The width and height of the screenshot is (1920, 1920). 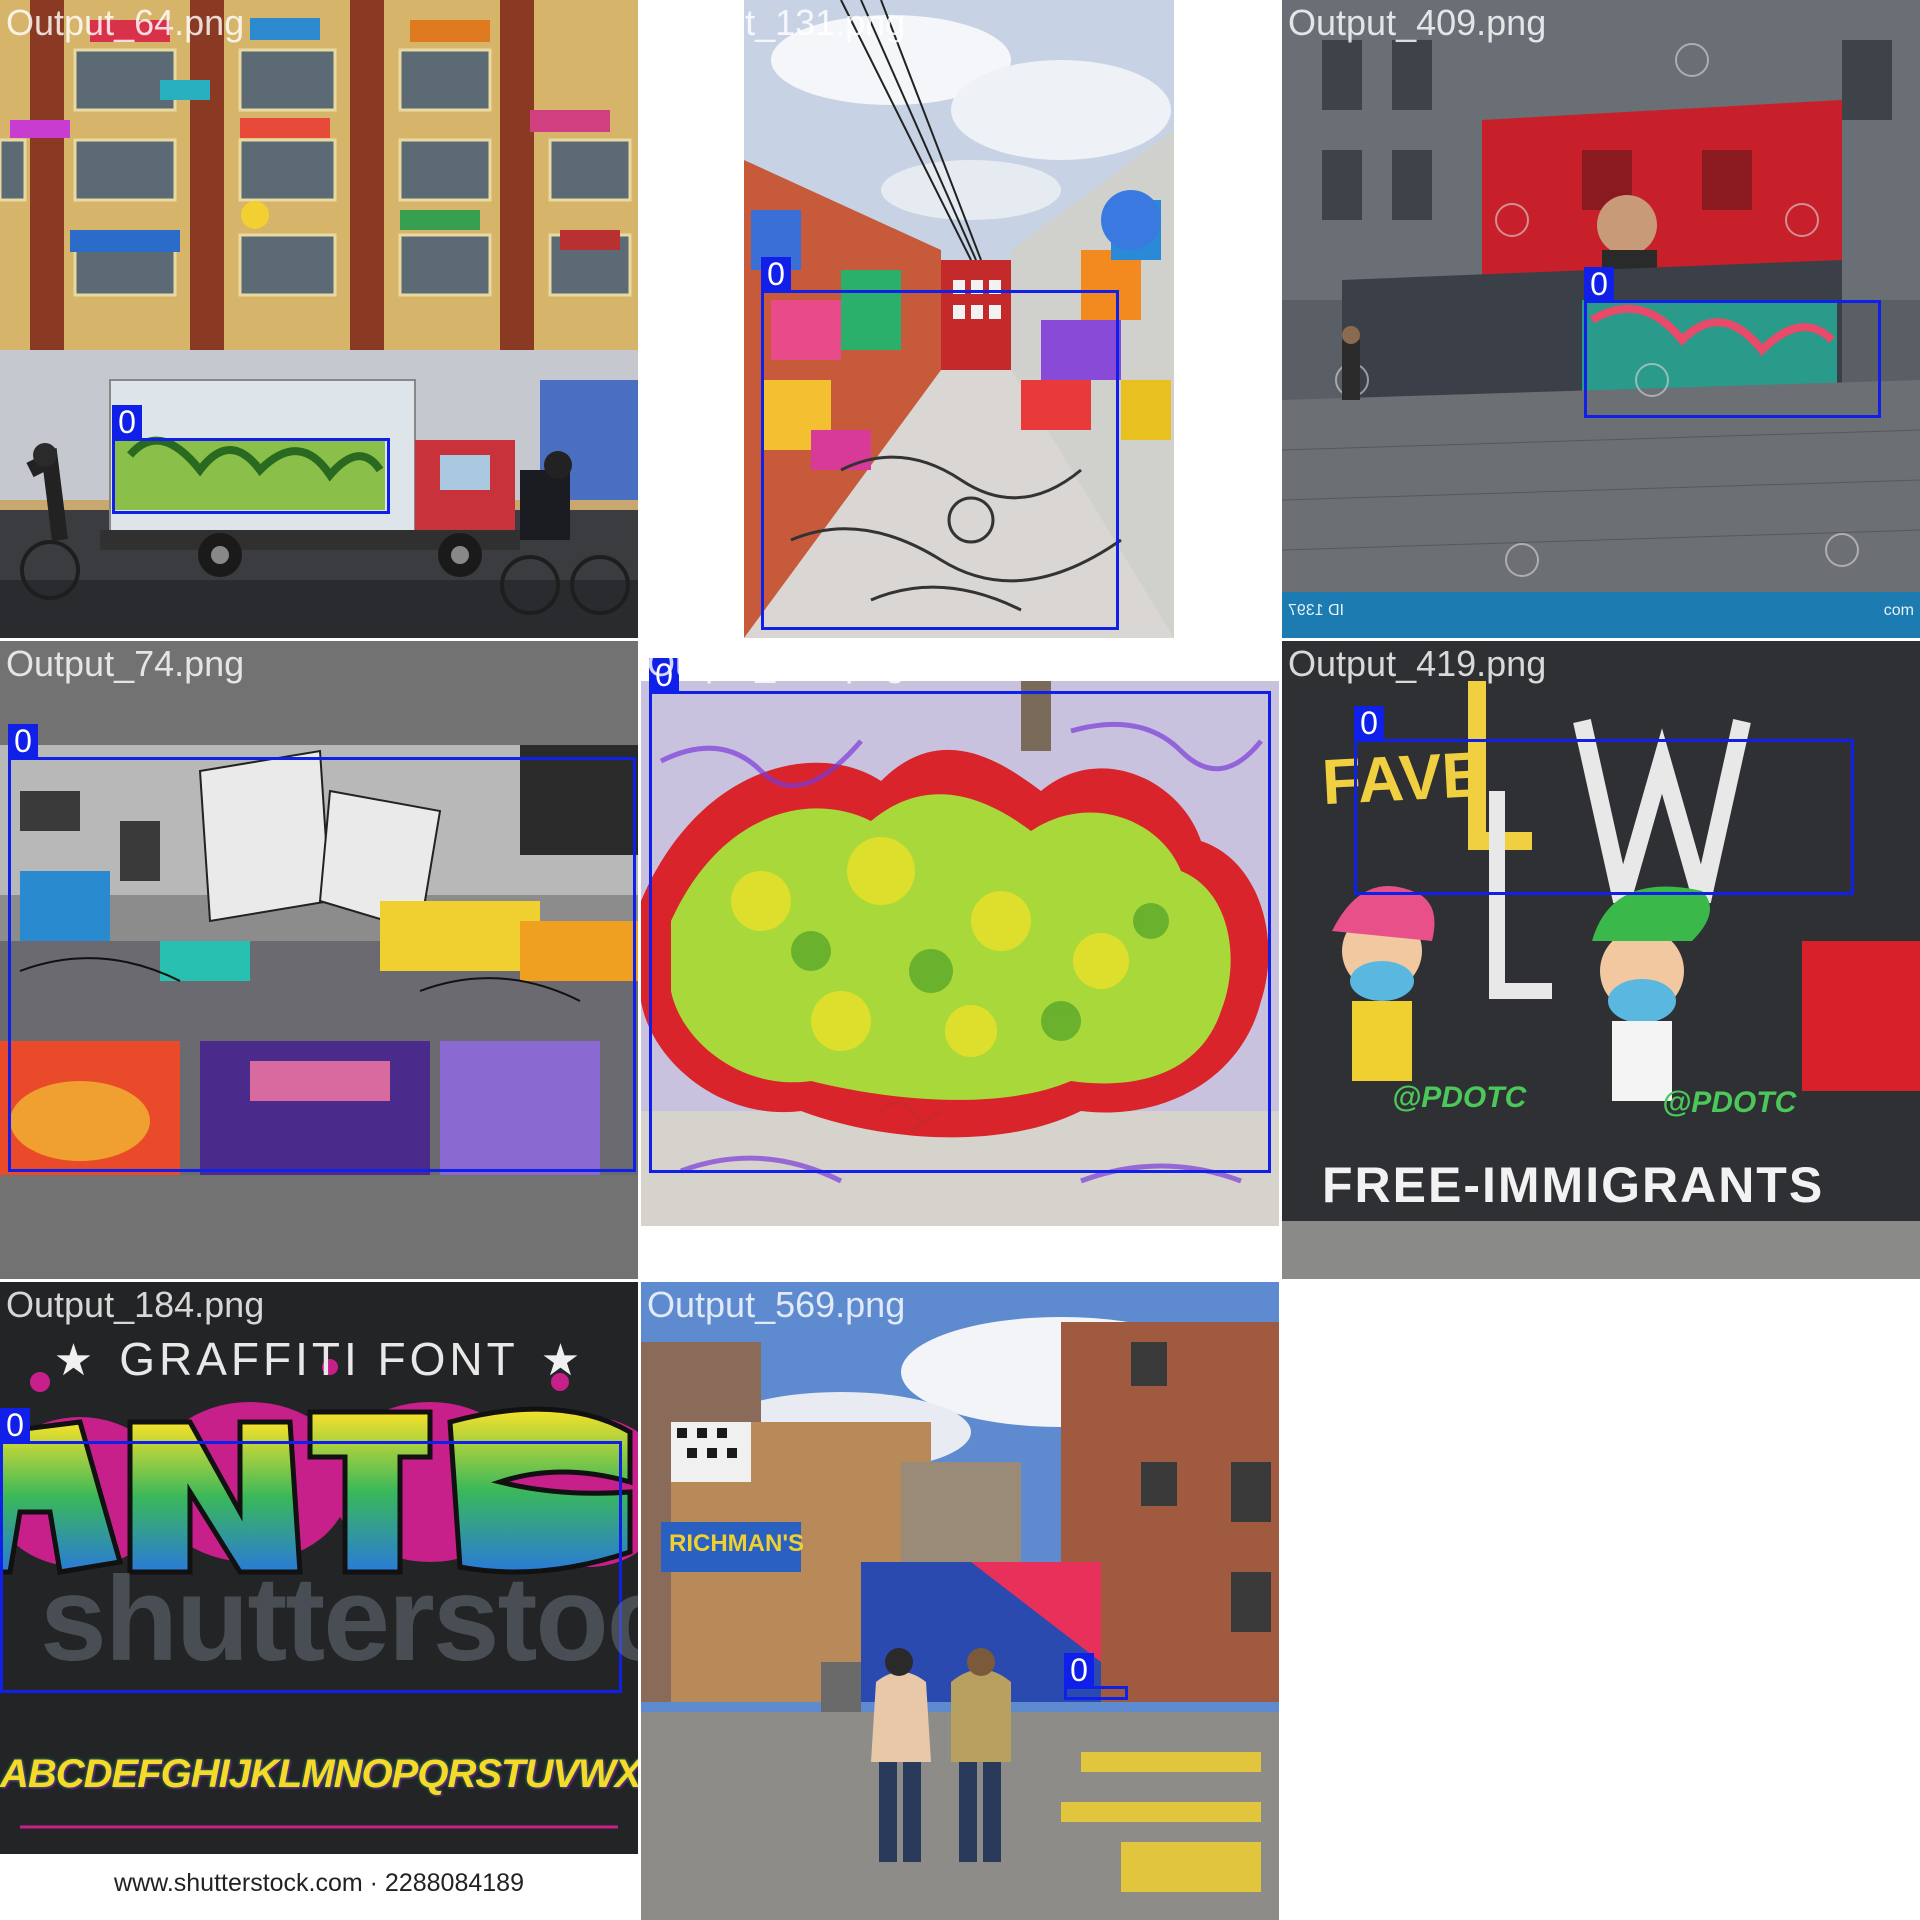 What do you see at coordinates (776, 663) in the screenshot?
I see `filename-label: Output_174.png` at bounding box center [776, 663].